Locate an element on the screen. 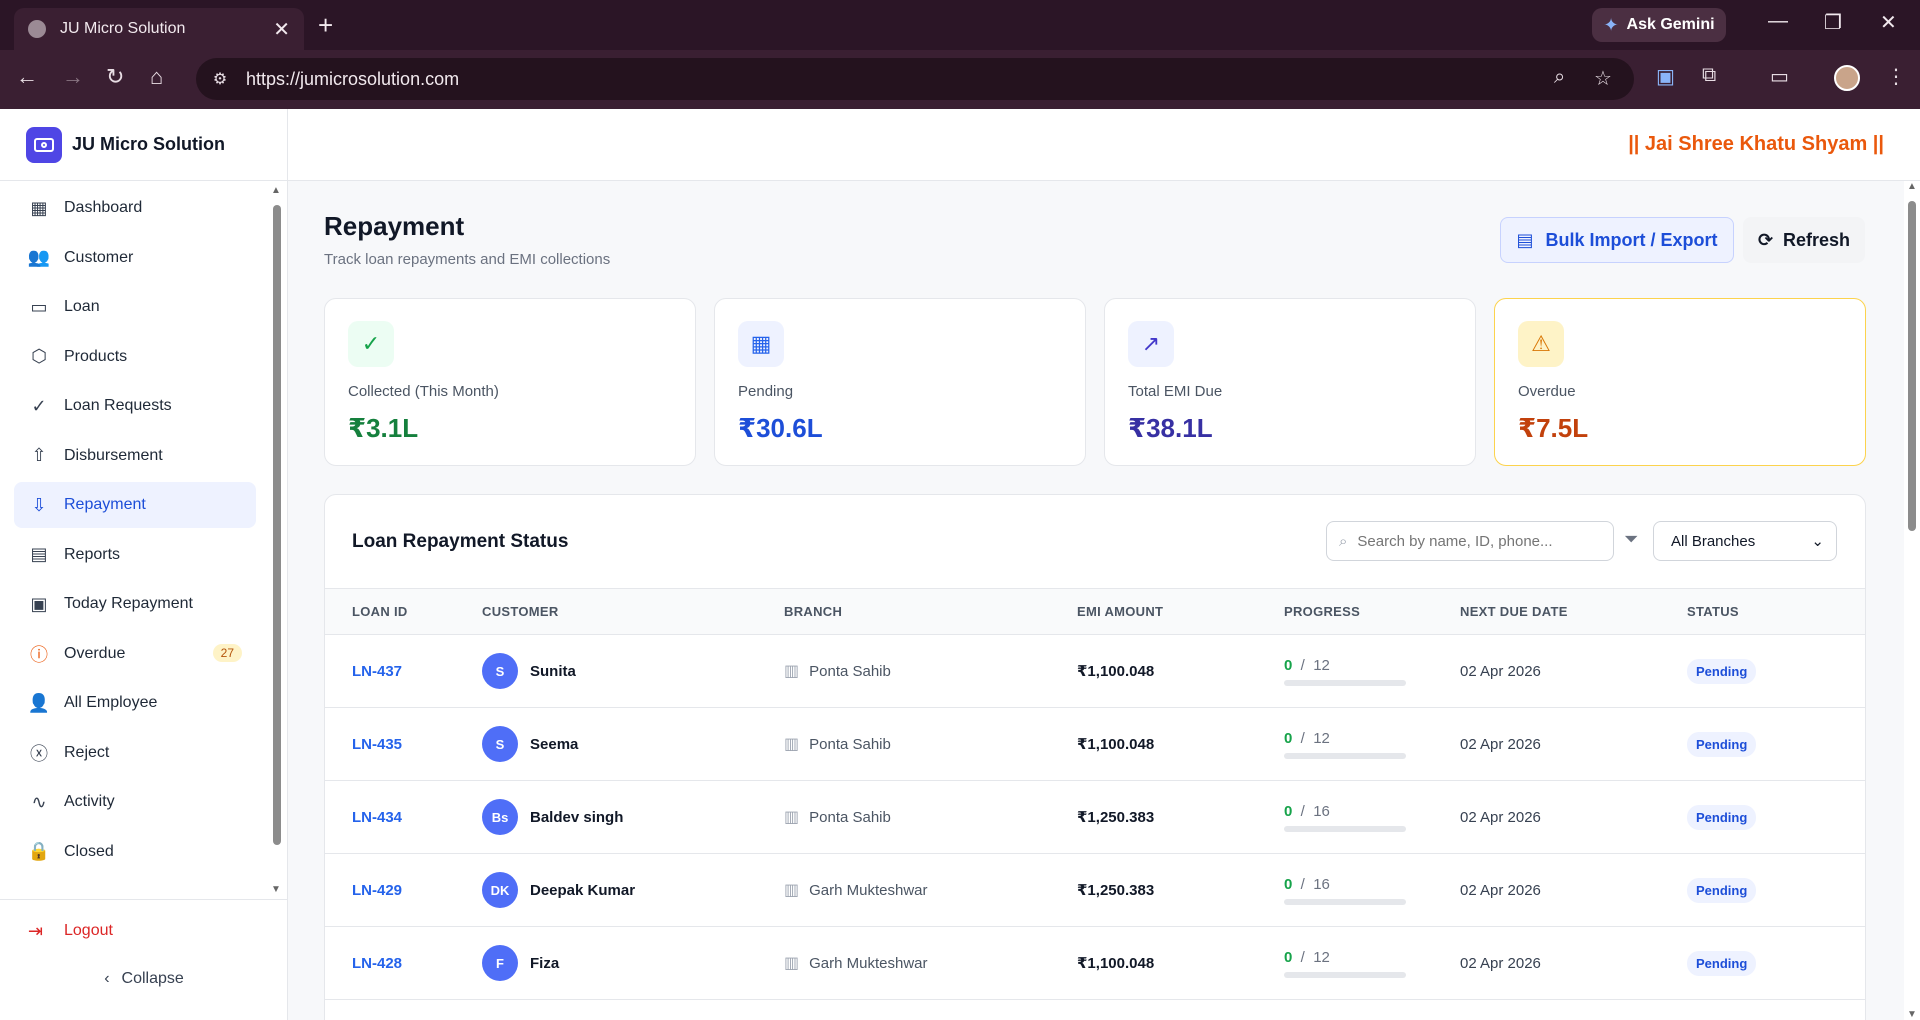  sidebar-item-label: Today Repayment is located at coordinates (128, 603).